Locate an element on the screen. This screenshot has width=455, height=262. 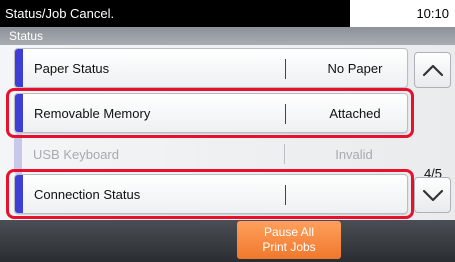
pause-button-label-line1: Pause All is located at coordinates (289, 232).